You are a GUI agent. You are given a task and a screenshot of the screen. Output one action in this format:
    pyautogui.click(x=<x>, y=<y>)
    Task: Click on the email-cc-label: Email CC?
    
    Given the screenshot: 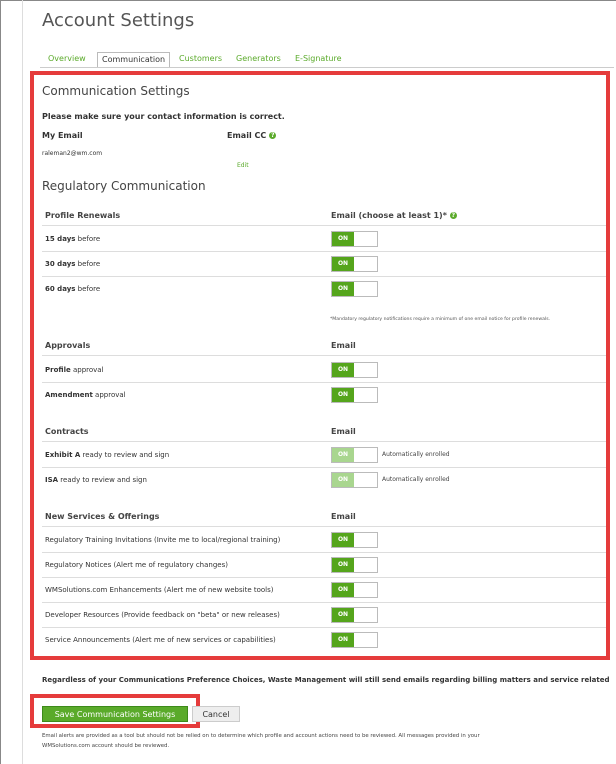 What is the action you would take?
    pyautogui.click(x=252, y=135)
    